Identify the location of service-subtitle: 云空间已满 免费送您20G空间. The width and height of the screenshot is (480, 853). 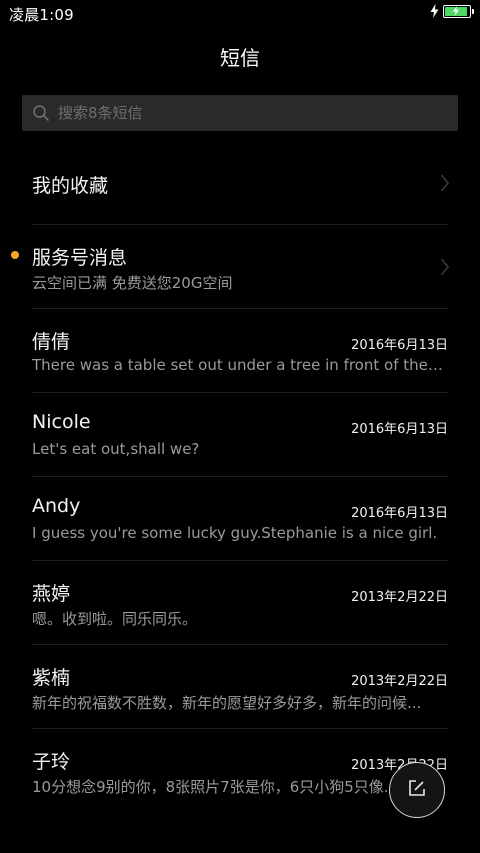
(132, 283).